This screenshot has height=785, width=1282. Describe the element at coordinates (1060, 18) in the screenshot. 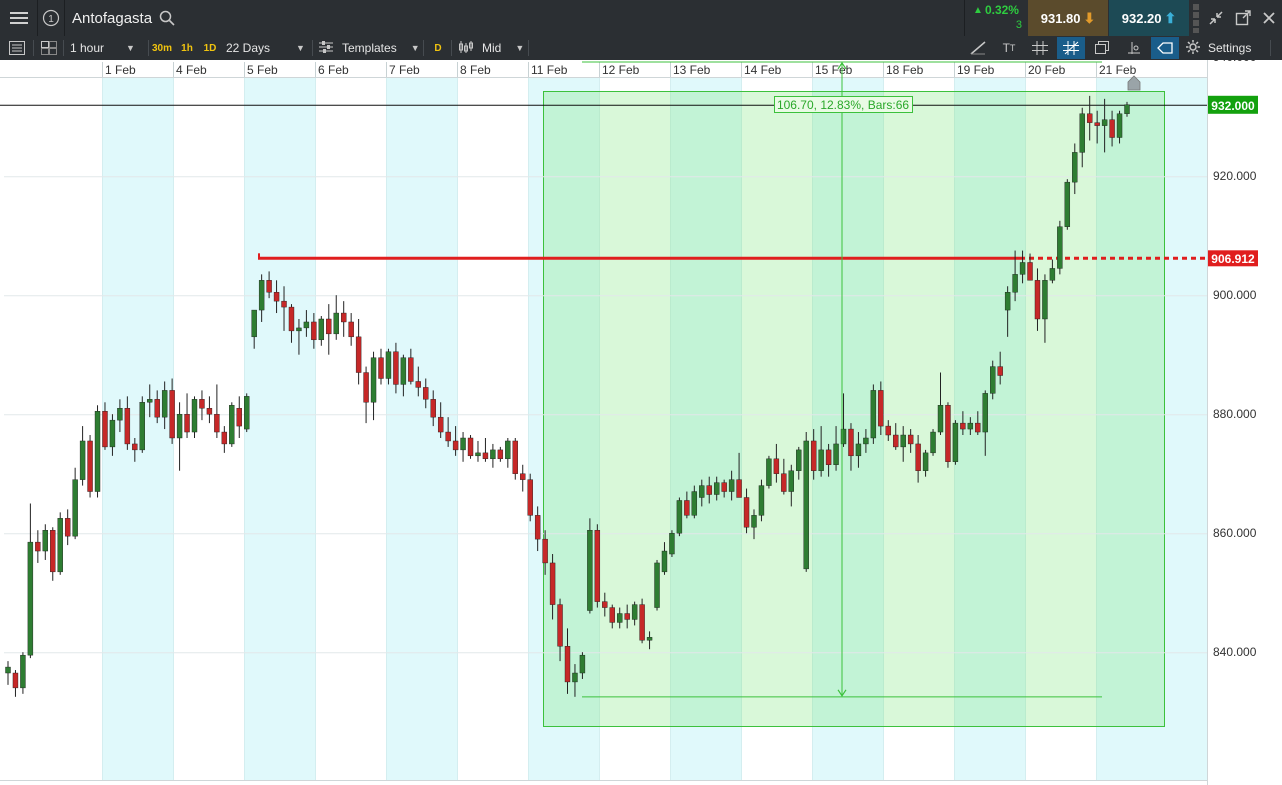

I see `sell-price: 931.80` at that location.